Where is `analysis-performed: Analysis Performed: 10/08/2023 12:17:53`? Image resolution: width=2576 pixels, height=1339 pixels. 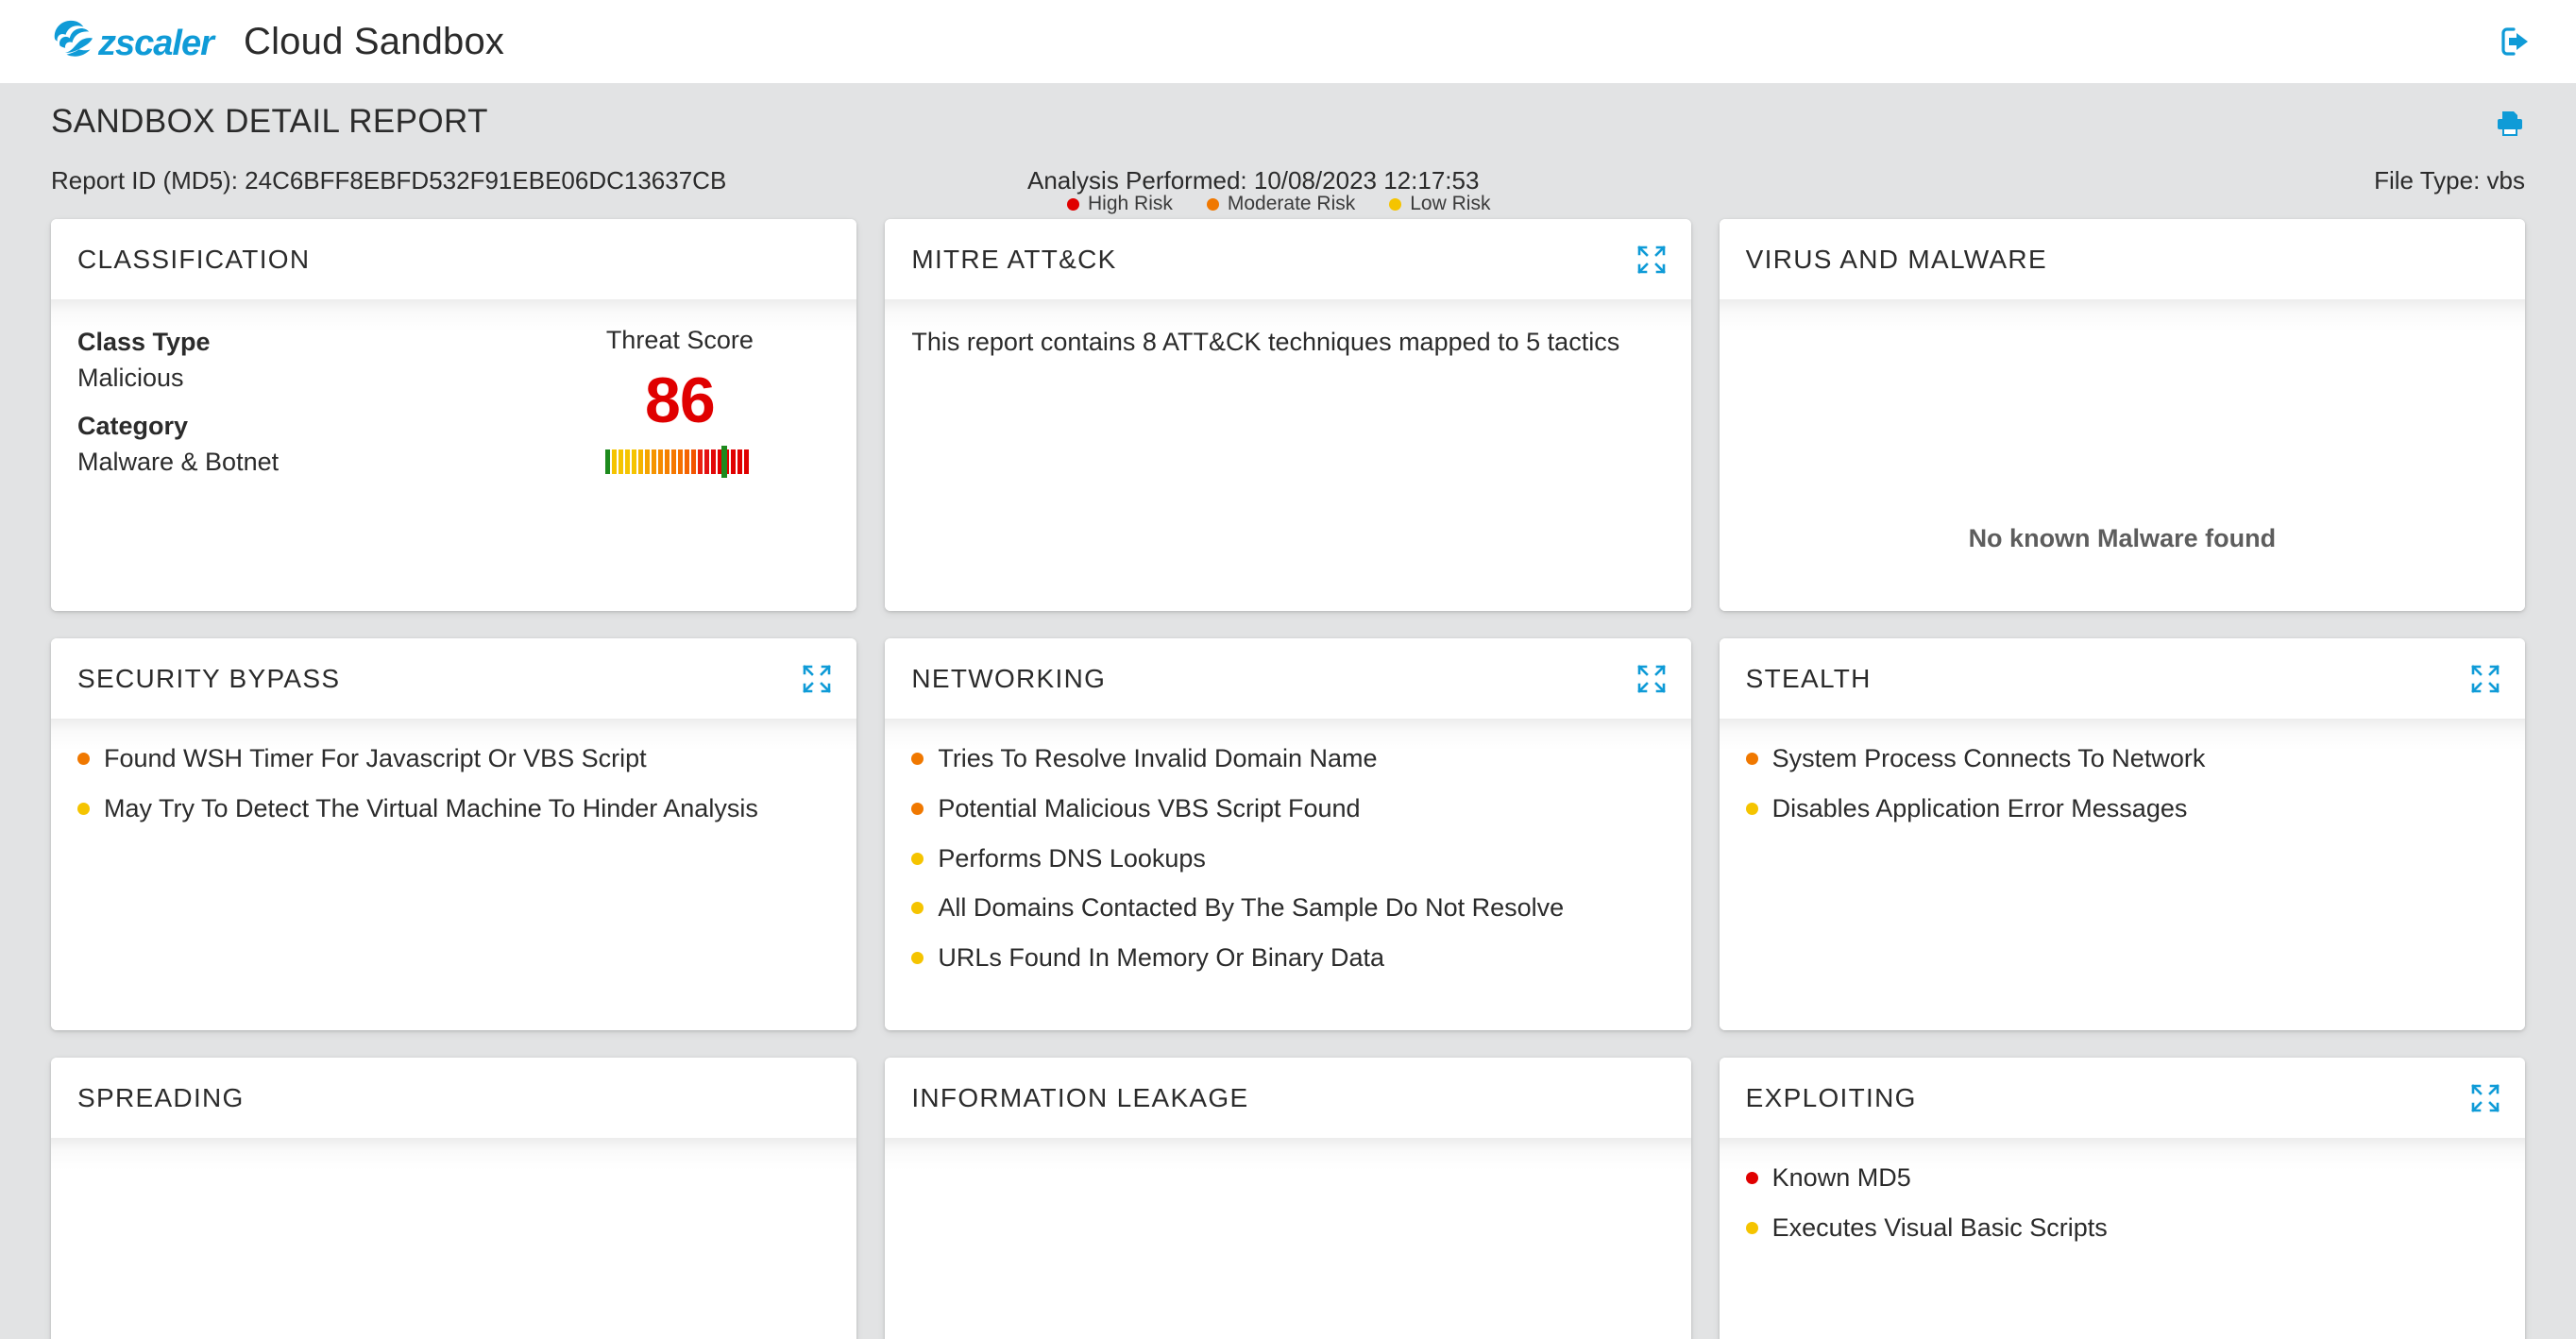
analysis-performed: Analysis Performed: 10/08/2023 12:17:53 is located at coordinates (1253, 180).